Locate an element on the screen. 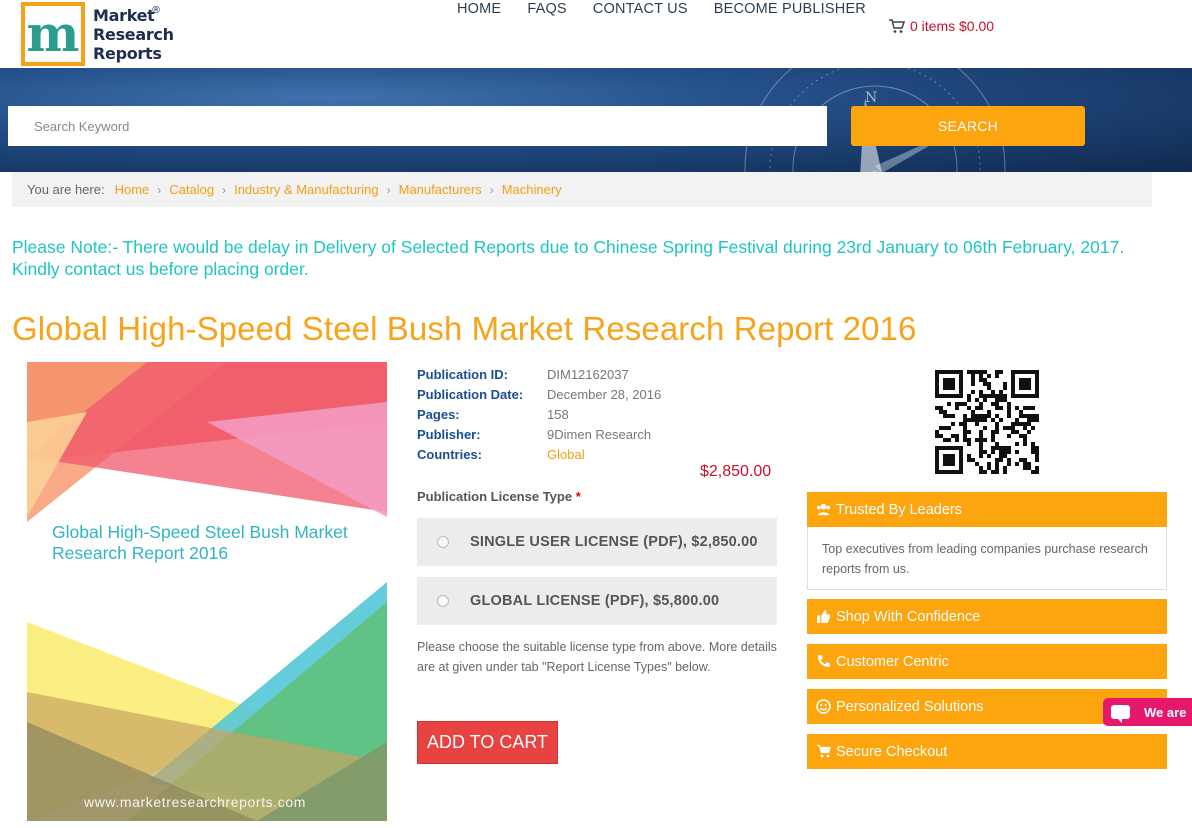 The width and height of the screenshot is (1192, 828). cover-url: www.marketresearchreports.com is located at coordinates (195, 802).